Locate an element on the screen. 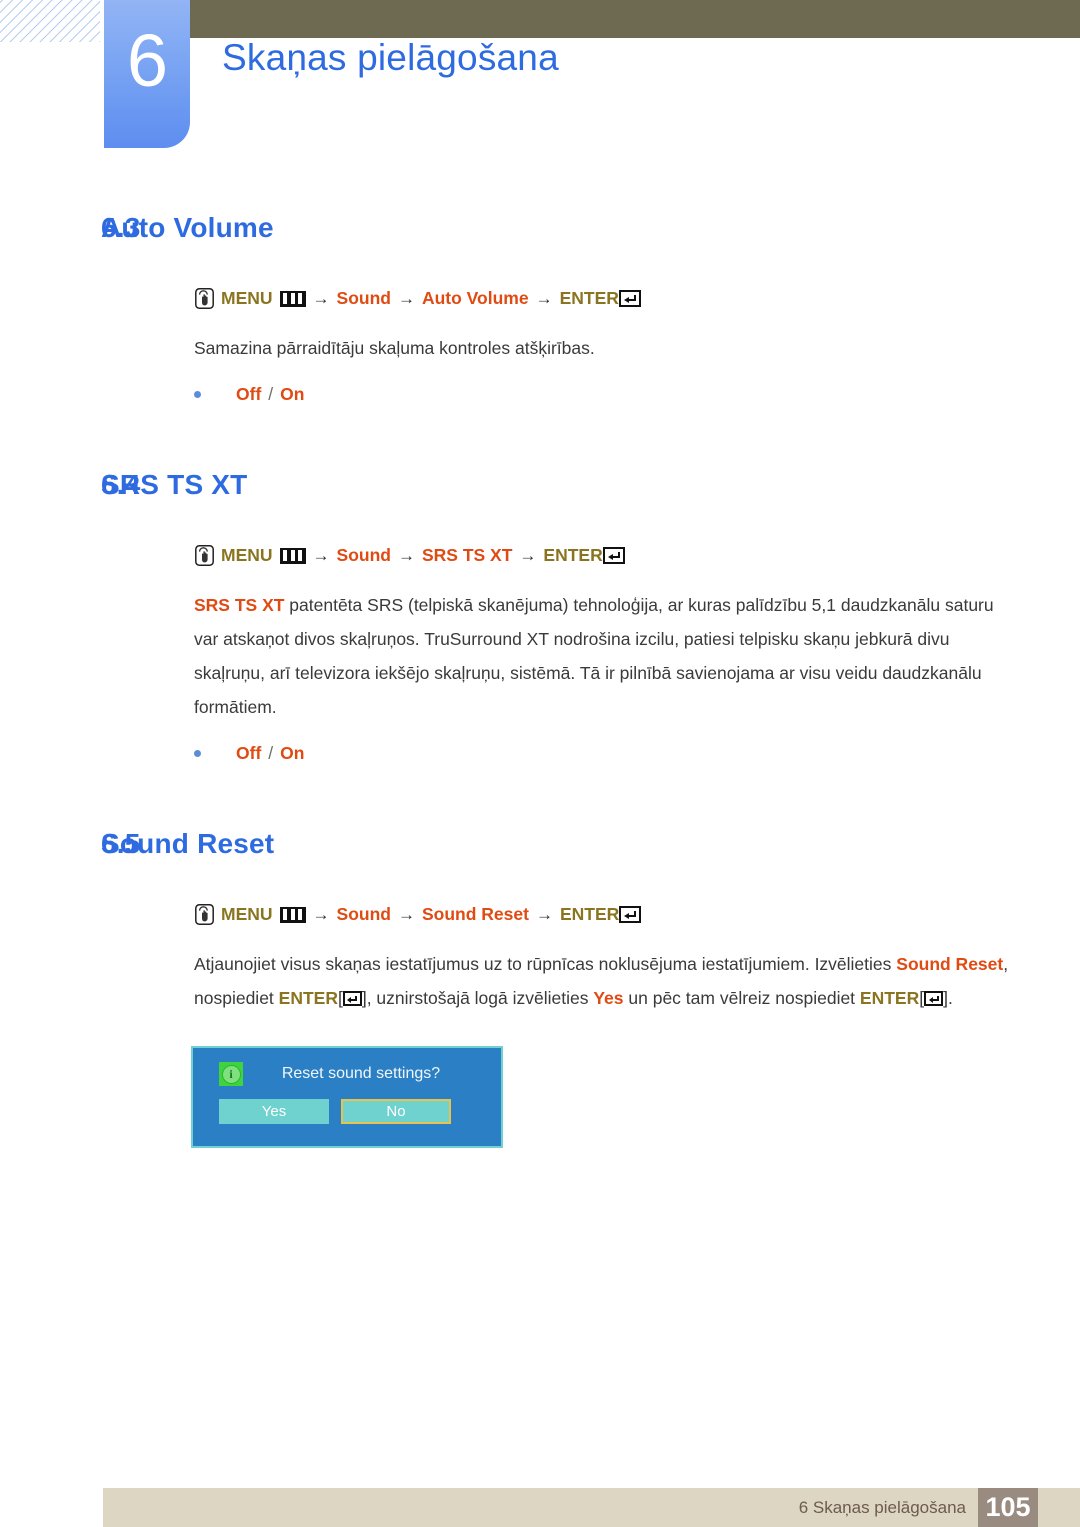 The image size is (1080, 1527). info-icon: i is located at coordinates (231, 1074).